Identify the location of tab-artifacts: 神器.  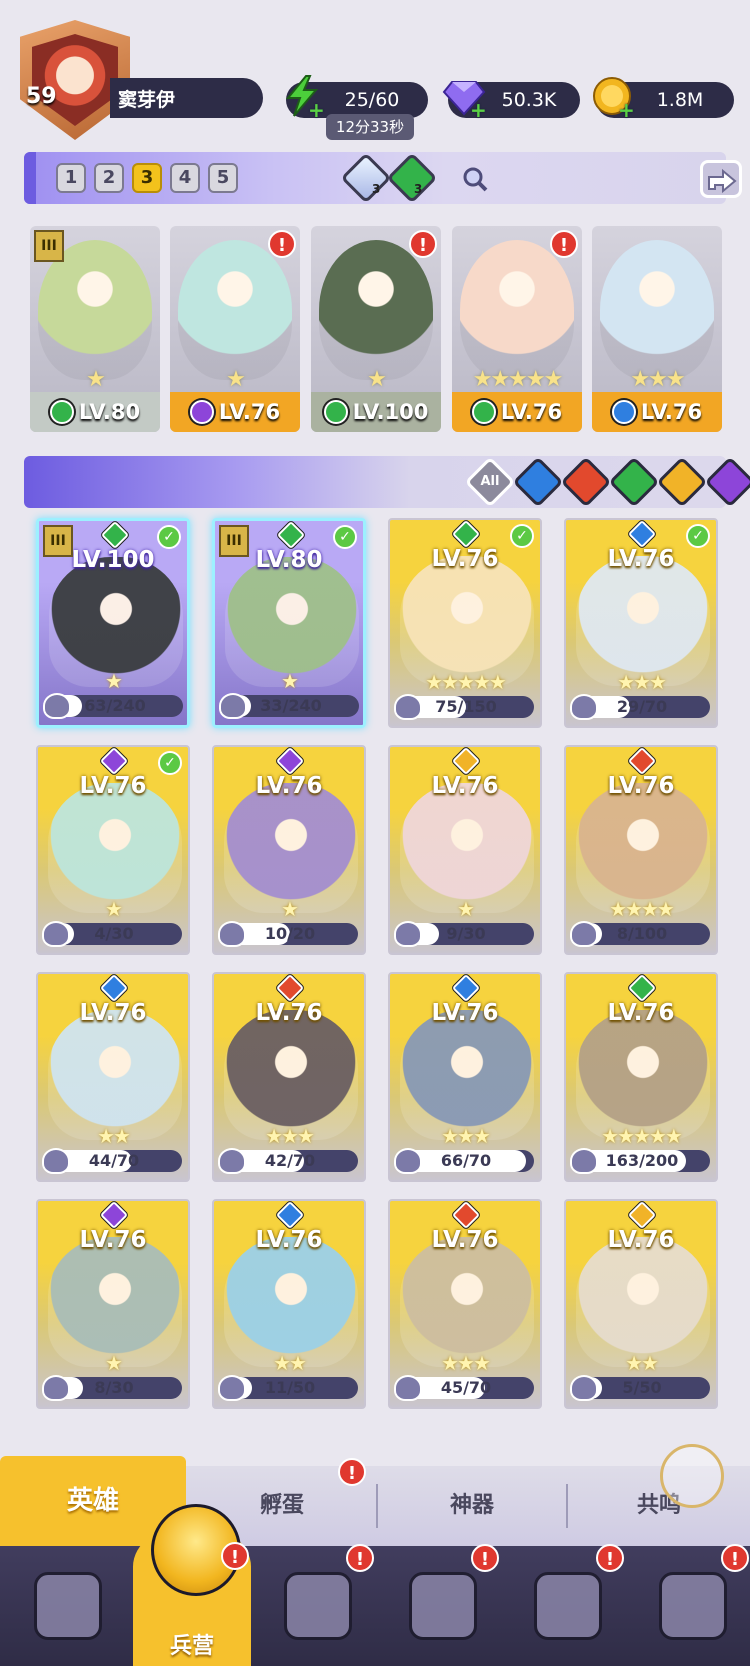
(472, 1506).